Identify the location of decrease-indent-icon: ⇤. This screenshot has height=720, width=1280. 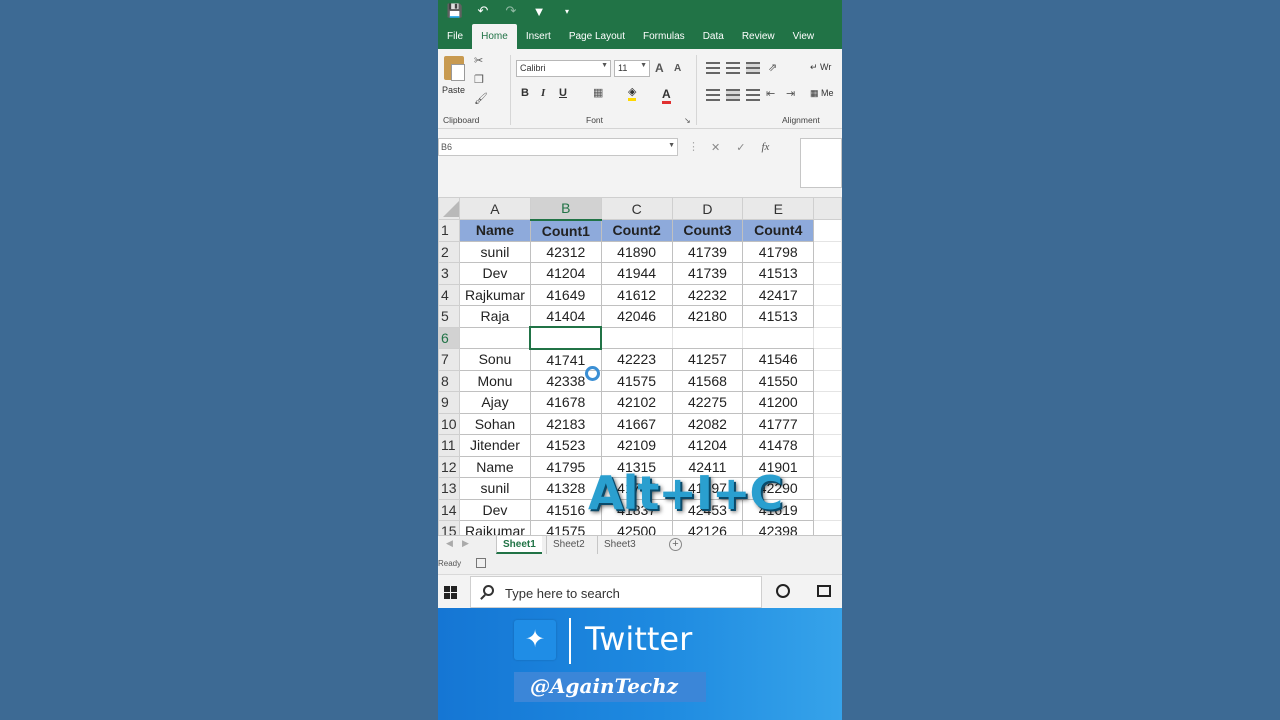
(770, 93).